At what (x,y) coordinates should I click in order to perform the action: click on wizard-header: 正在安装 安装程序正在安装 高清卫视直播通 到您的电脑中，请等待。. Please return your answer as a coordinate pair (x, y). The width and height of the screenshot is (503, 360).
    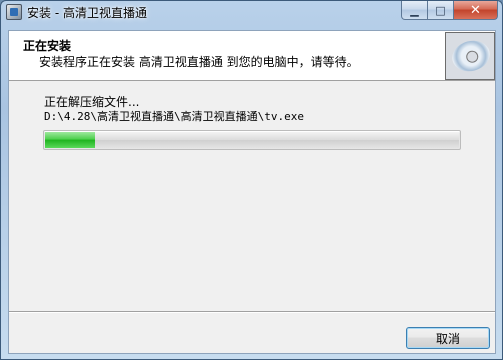
    Looking at the image, I should click on (252, 56).